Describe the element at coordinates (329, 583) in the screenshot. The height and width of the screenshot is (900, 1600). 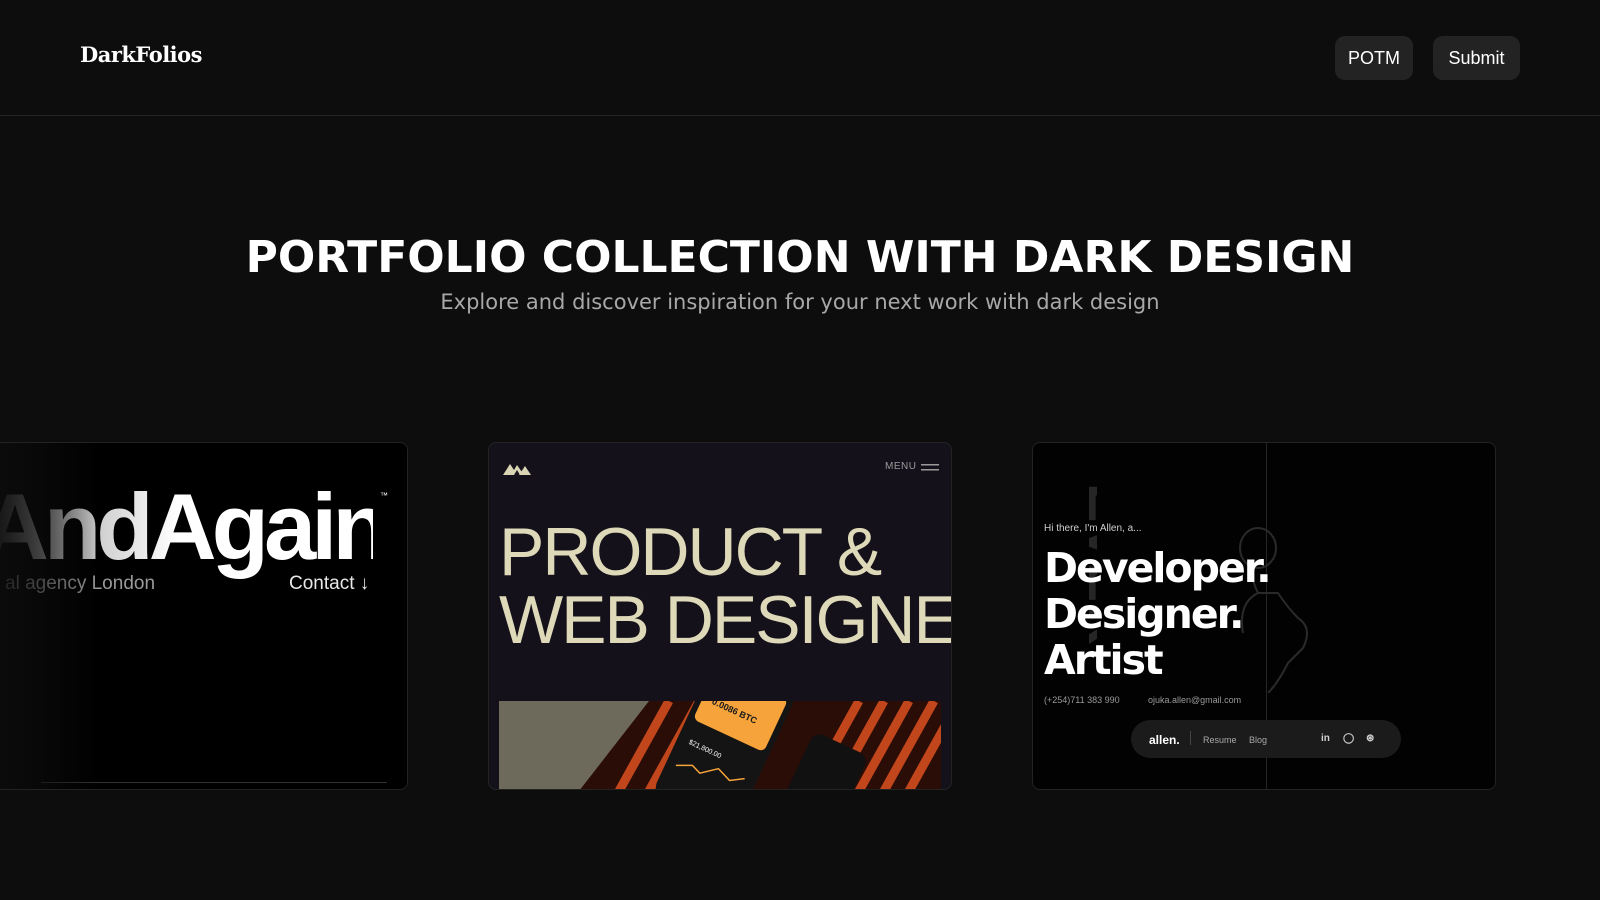
I see `card-andagain-contact-link: Contact ↓` at that location.